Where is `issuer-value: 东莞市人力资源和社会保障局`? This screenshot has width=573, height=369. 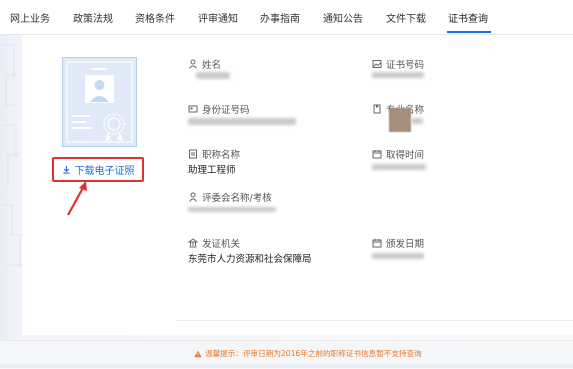 issuer-value: 东莞市人力资源和社会保障局 is located at coordinates (250, 259).